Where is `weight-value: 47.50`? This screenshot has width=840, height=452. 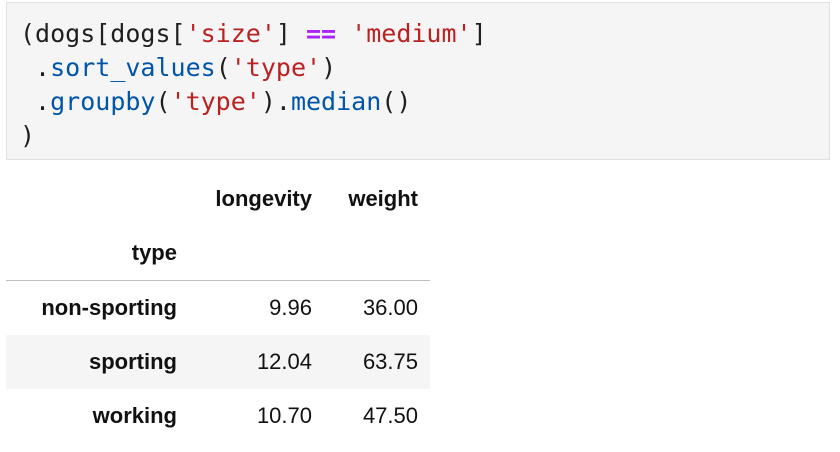 weight-value: 47.50 is located at coordinates (390, 415).